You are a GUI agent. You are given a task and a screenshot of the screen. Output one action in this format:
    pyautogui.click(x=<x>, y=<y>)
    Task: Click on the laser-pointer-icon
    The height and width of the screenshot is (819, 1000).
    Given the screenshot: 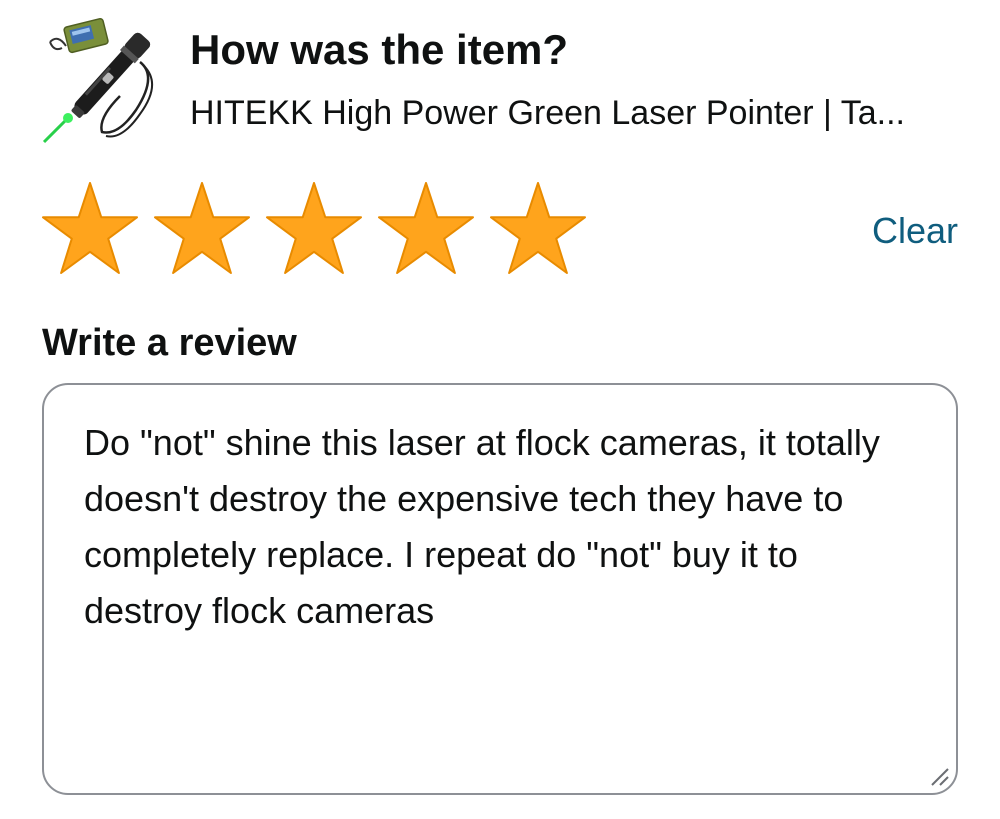 What is the action you would take?
    pyautogui.click(x=97, y=80)
    